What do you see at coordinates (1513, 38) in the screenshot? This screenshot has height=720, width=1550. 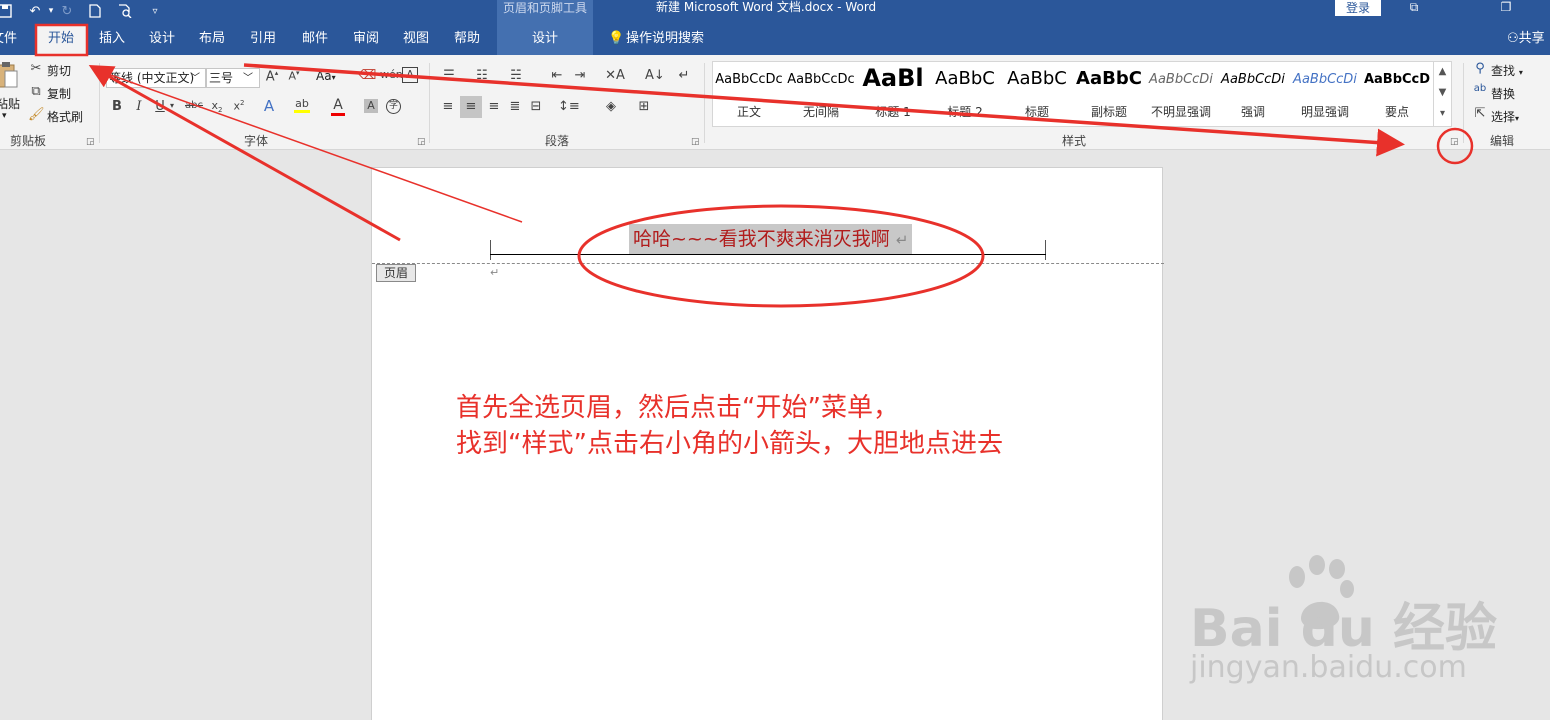 I see `person-icon: ⚇` at bounding box center [1513, 38].